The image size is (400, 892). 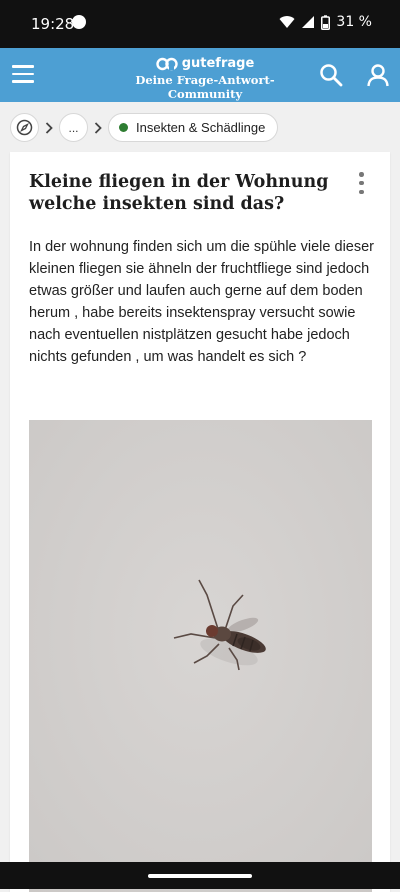 I want to click on menu-icon, so click(x=23, y=74).